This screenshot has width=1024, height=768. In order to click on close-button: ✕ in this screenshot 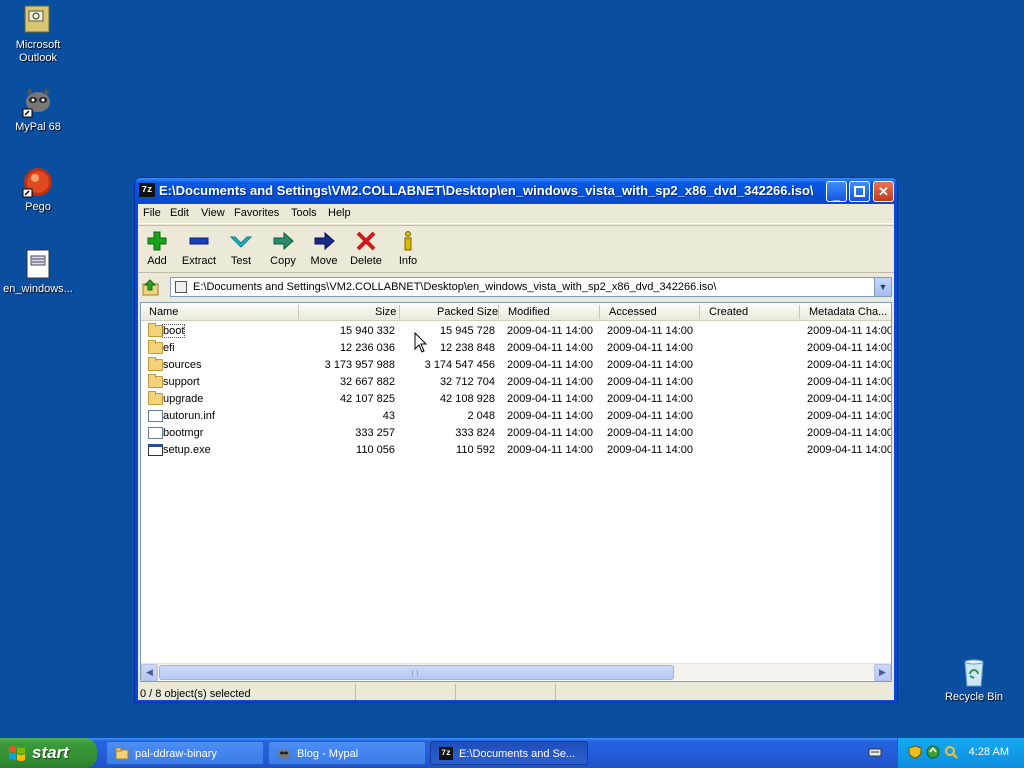, I will do `click(883, 191)`.